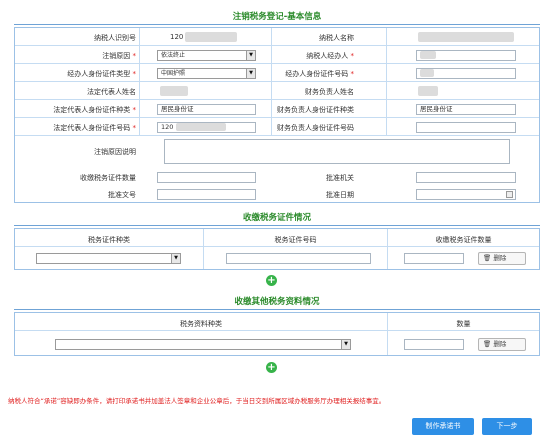  What do you see at coordinates (337, 151) in the screenshot?
I see `cancel-reason-textarea` at bounding box center [337, 151].